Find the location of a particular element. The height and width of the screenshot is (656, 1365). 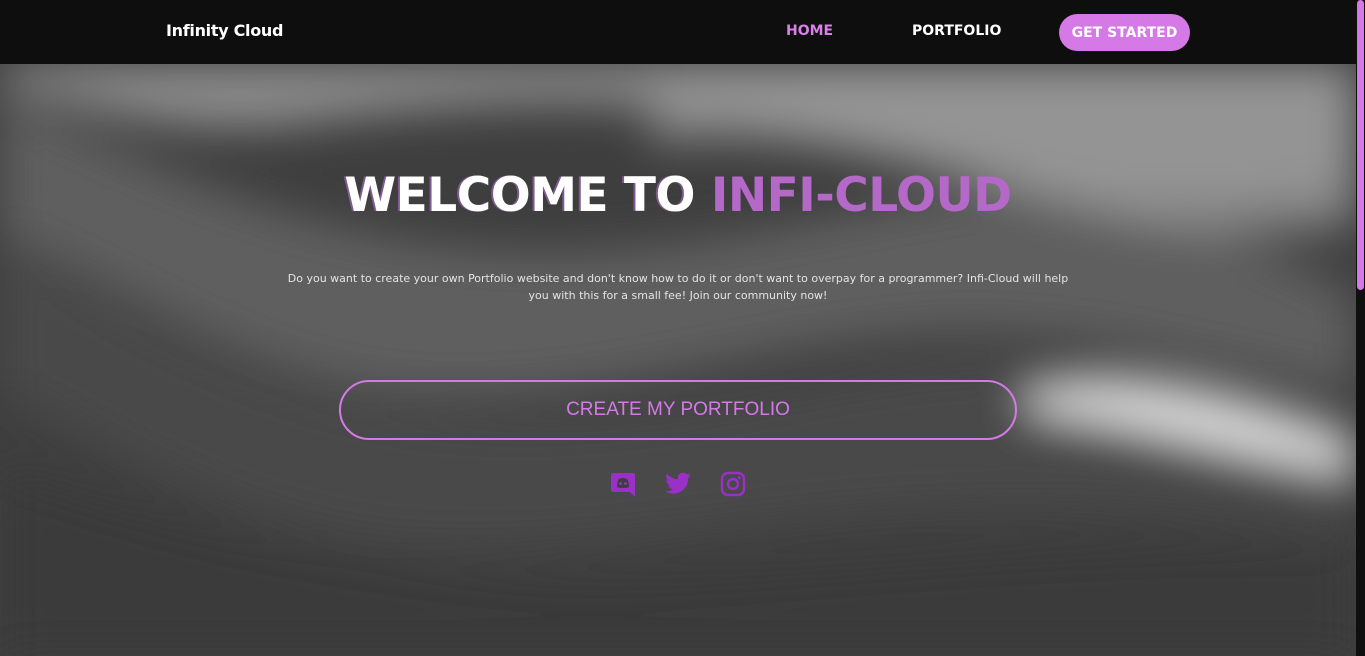

hero-title: WELCOME TO INFI-CLOUD is located at coordinates (678, 195).